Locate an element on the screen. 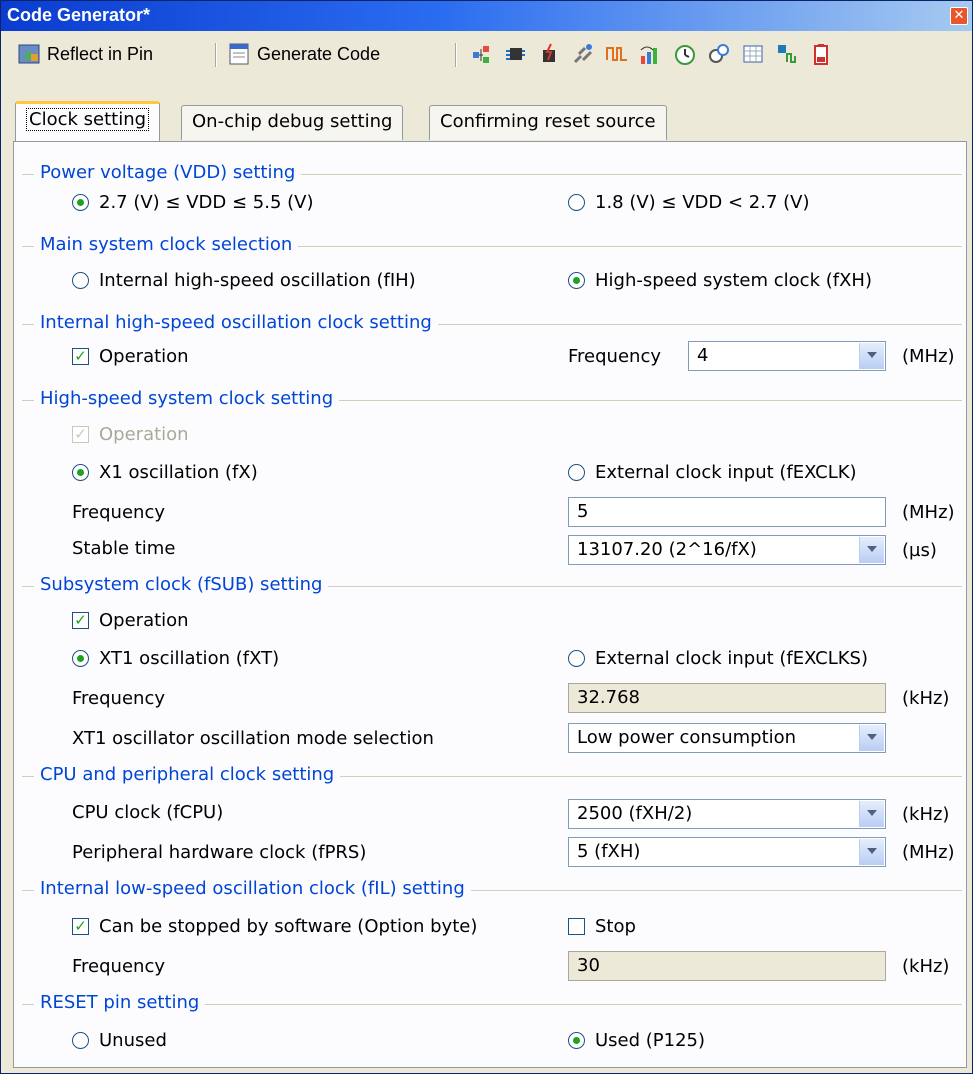 The height and width of the screenshot is (1074, 973). window-title: Code Generator* is located at coordinates (79, 15).